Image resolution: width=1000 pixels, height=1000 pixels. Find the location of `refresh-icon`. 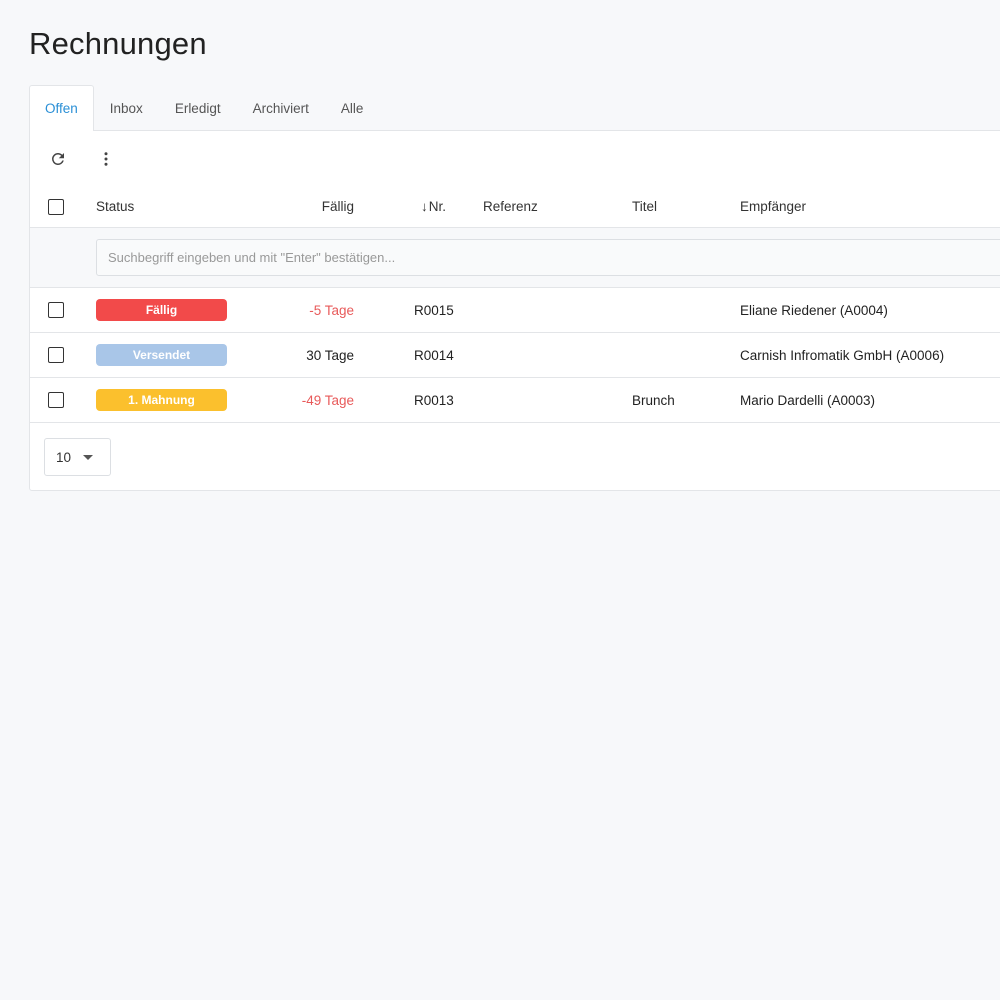

refresh-icon is located at coordinates (58, 159).